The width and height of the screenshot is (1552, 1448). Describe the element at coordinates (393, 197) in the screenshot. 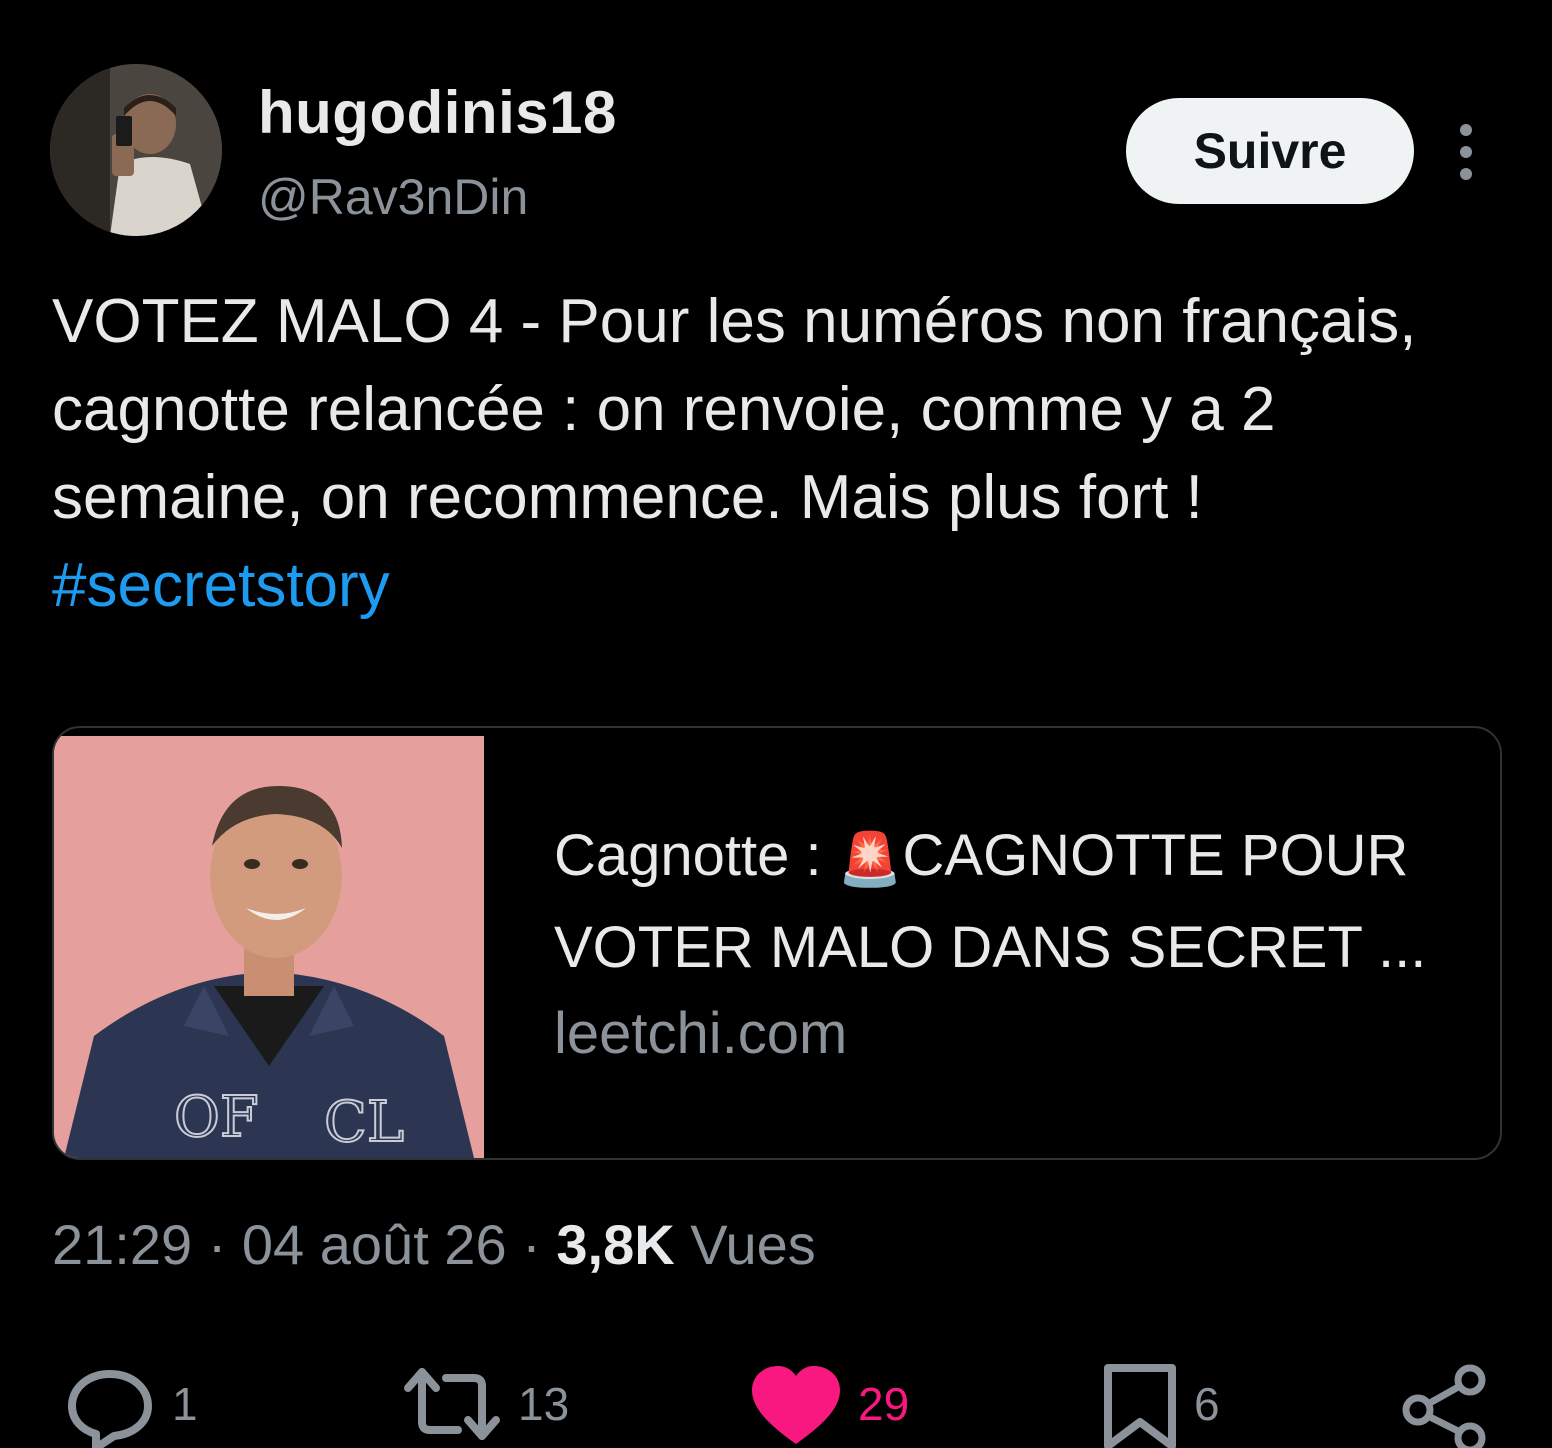

I see `author-handle: @Rav3nDin` at that location.